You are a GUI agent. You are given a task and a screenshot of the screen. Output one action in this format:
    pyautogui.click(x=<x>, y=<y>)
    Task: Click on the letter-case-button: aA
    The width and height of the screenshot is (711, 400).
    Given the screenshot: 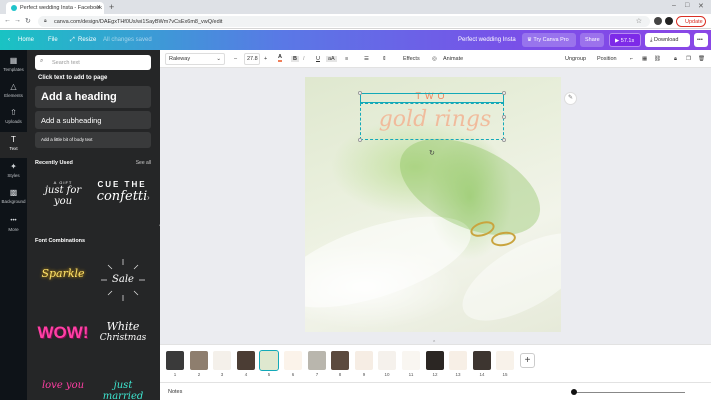 What is the action you would take?
    pyautogui.click(x=331, y=59)
    